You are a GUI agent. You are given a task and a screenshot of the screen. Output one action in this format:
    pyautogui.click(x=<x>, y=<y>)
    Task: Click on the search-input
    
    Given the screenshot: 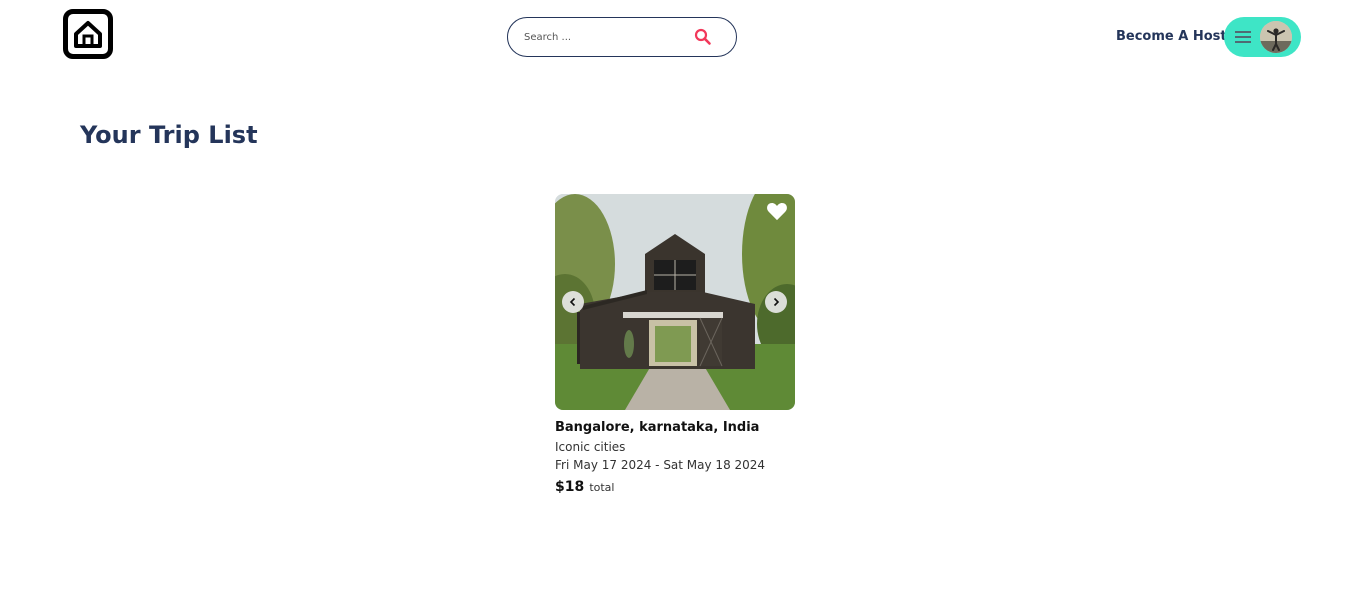 What is the action you would take?
    pyautogui.click(x=609, y=37)
    